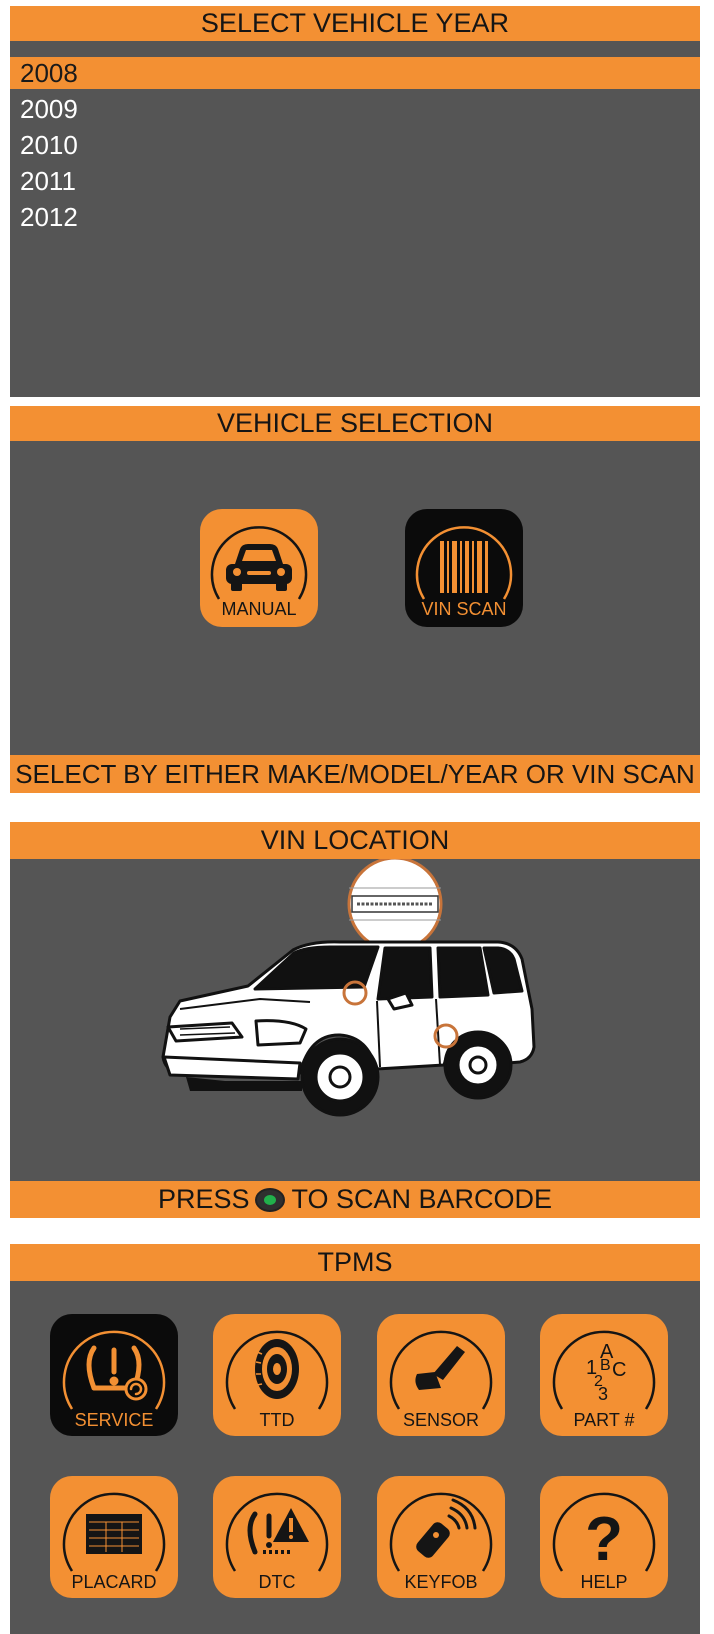  What do you see at coordinates (258, 609) in the screenshot?
I see `manual-label: MANUAL` at bounding box center [258, 609].